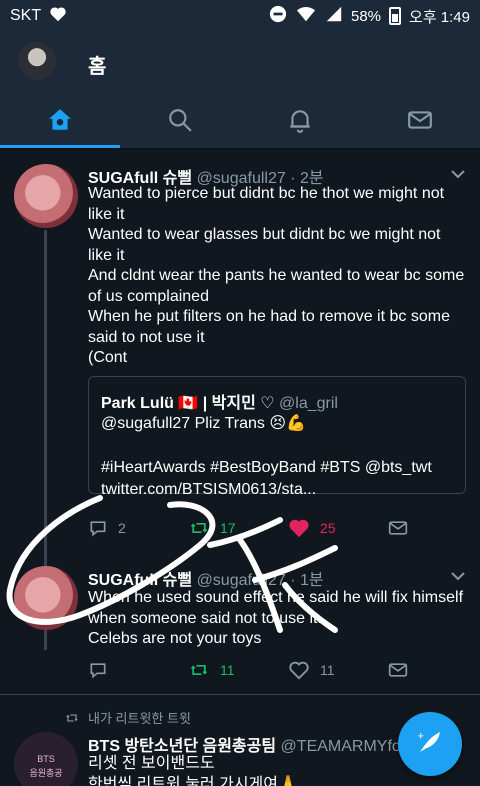 Image resolution: width=480 pixels, height=786 pixels. I want to click on quoted-display-name: Park Lulü 🇨🇦 | 박지민 ♡, so click(188, 403).